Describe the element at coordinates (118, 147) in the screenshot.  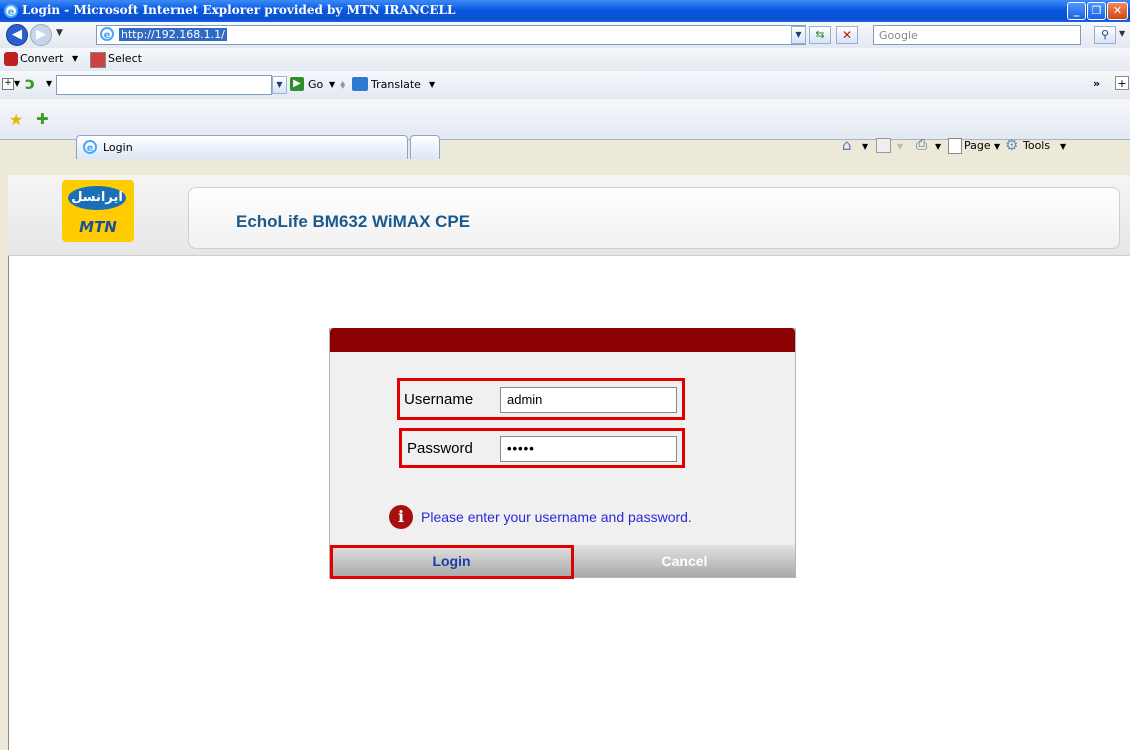
I see `tab-login-label: Login` at that location.